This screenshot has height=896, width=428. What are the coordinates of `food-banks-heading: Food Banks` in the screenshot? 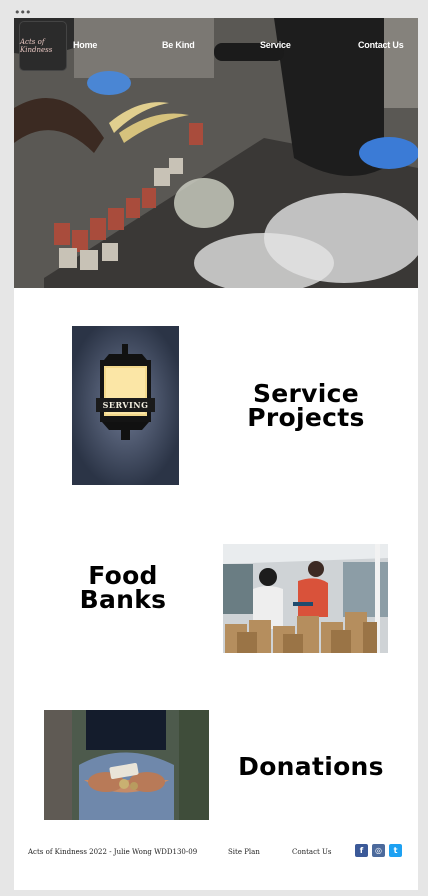 It's located at (123, 588).